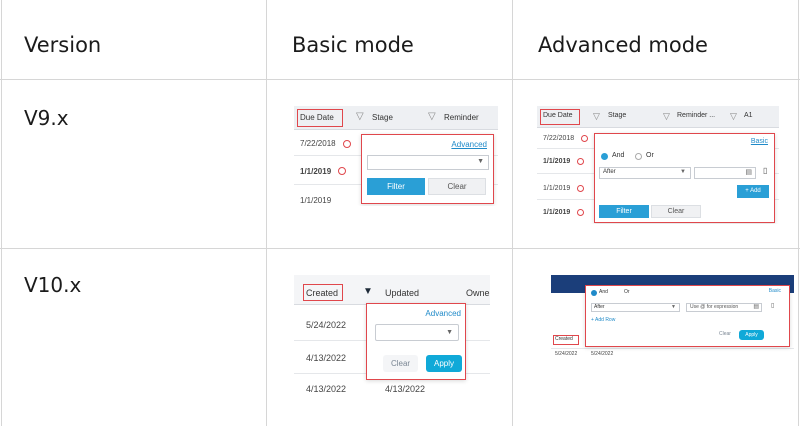 The width and height of the screenshot is (800, 426). I want to click on header-basic-mode: Basic mode, so click(353, 45).